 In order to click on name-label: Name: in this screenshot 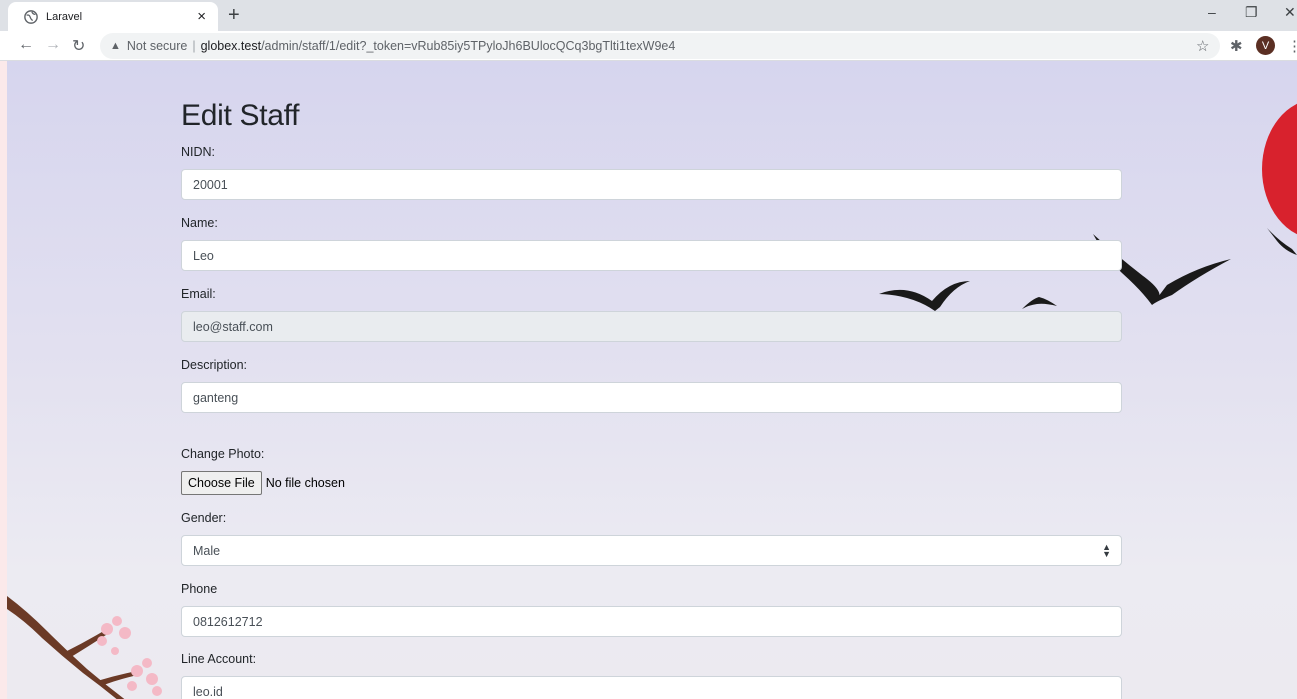, I will do `click(199, 223)`.